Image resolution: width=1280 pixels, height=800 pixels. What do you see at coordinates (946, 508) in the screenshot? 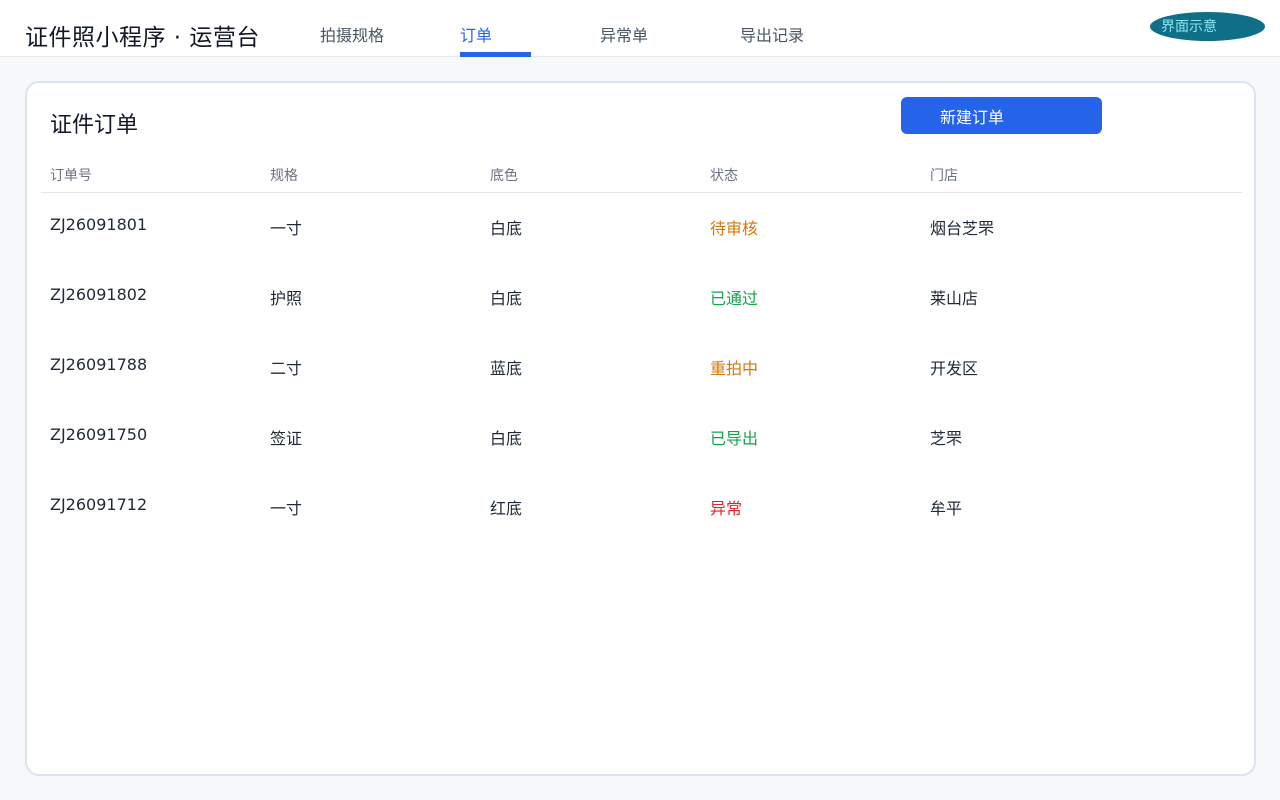
I see `order-store: 牟平` at bounding box center [946, 508].